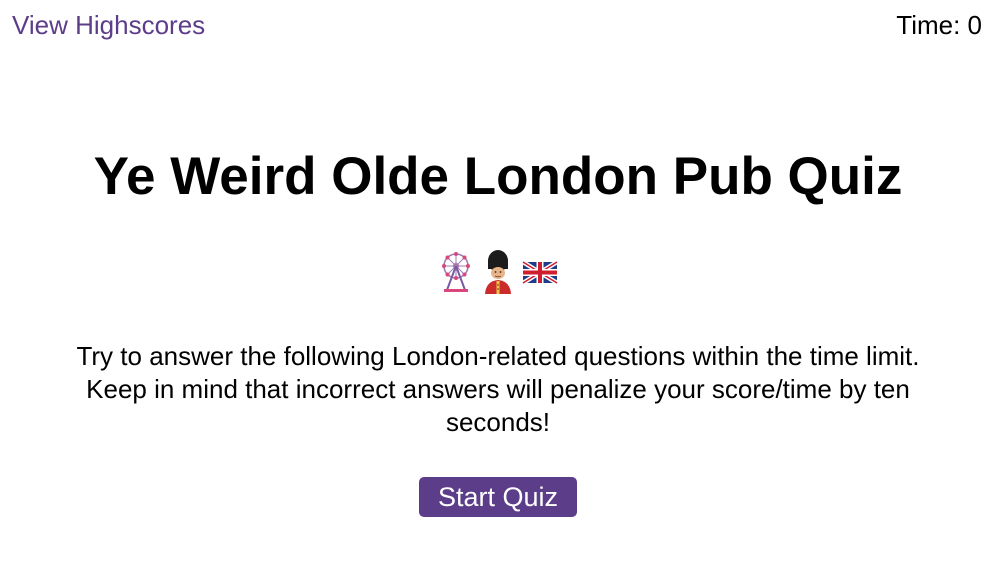 The height and width of the screenshot is (584, 996). I want to click on page-title: Ye Weird Olde London Pub Quiz, so click(498, 176).